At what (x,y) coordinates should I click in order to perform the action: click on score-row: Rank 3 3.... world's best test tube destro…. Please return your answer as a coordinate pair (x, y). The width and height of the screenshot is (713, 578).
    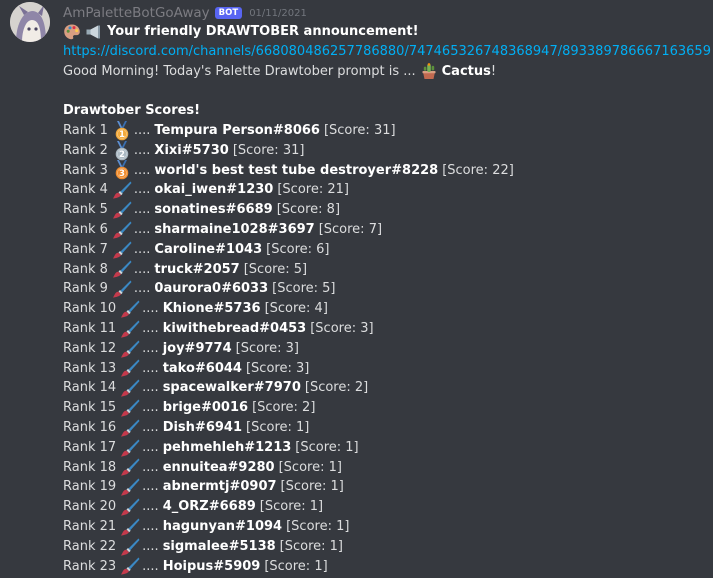
    Looking at the image, I should click on (385, 170).